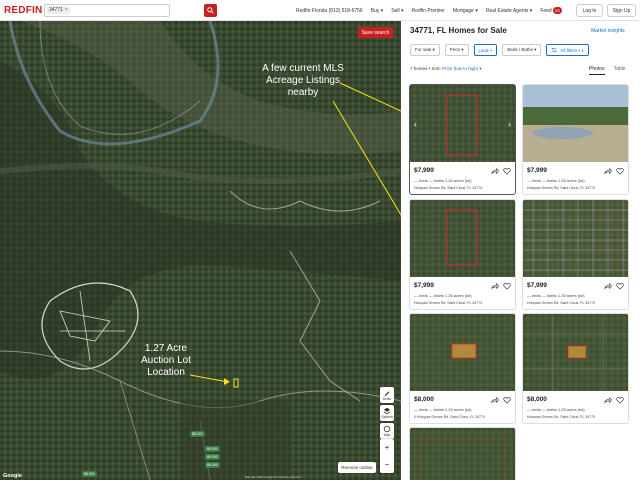  I want to click on filter-beds-baths: Beds / Baths ▾, so click(522, 50).